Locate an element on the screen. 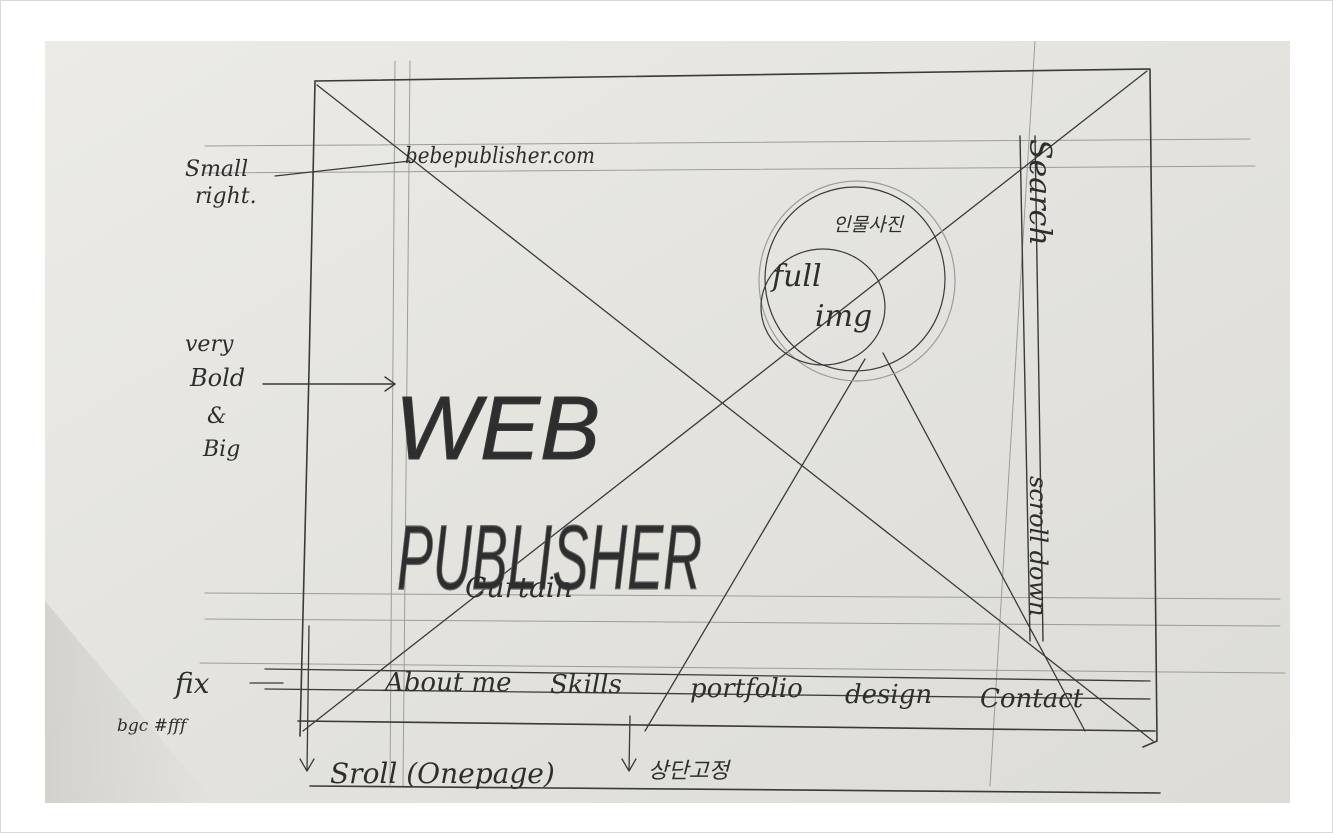  nav-item-contact: Contact is located at coordinates (1032, 699).